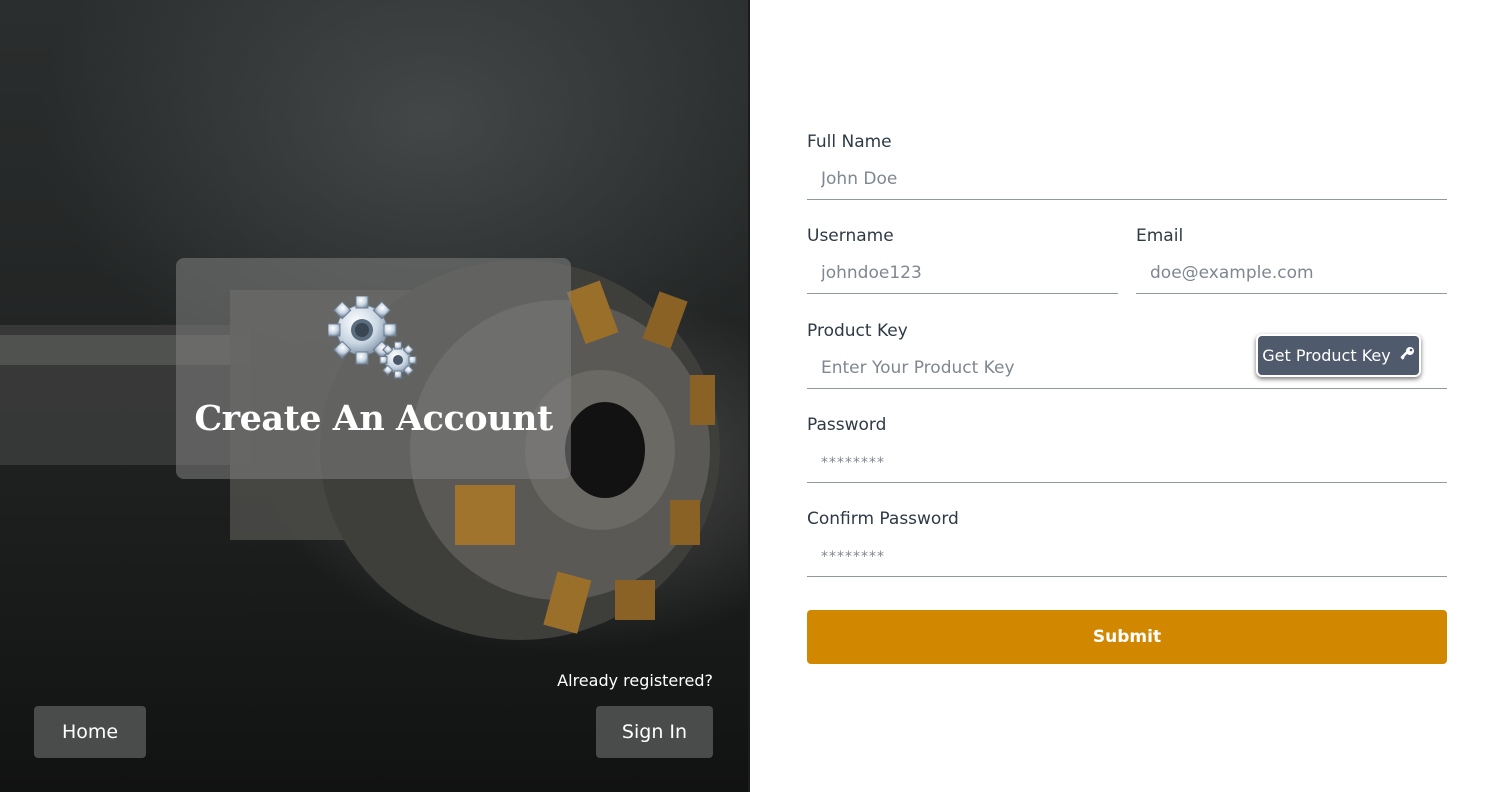 This screenshot has height=792, width=1500. Describe the element at coordinates (883, 519) in the screenshot. I see `confirm-password-label: Confirm Password` at that location.